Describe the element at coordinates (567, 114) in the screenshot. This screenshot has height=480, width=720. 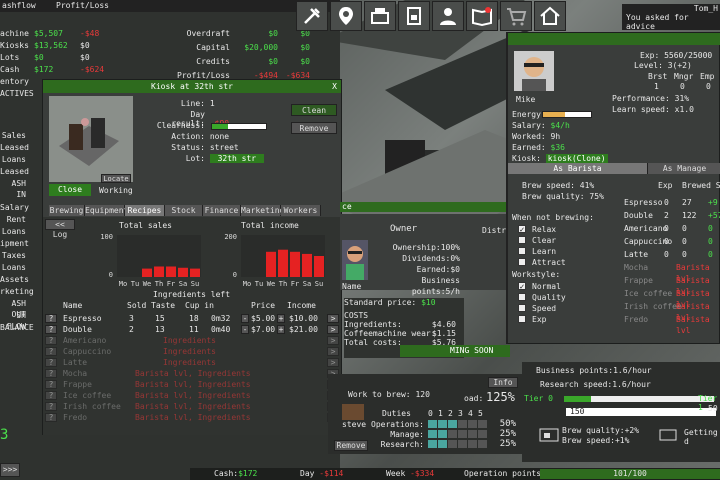
I see `energy-bar` at that location.